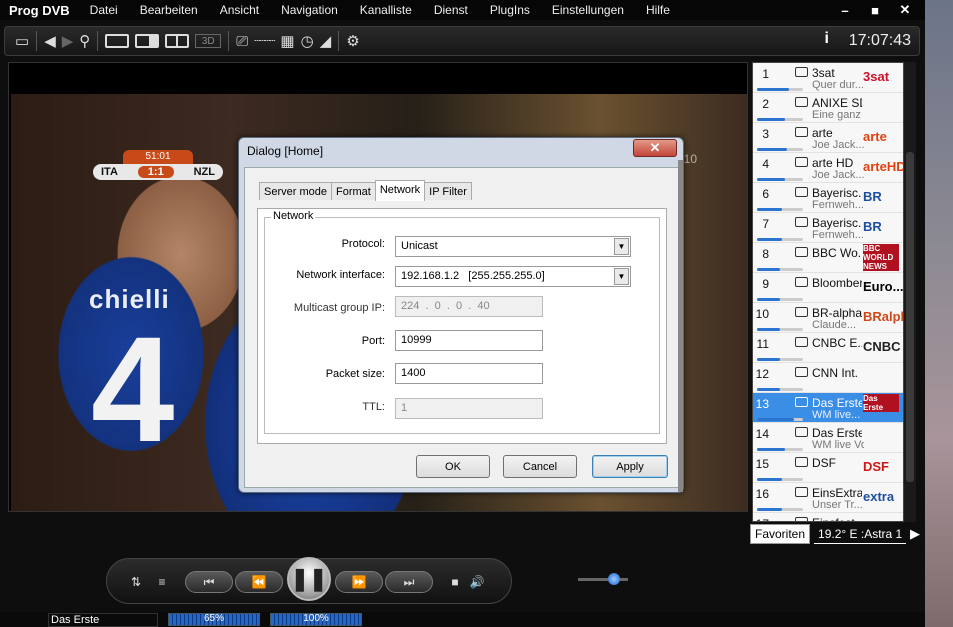 The width and height of the screenshot is (953, 627). Describe the element at coordinates (353, 191) in the screenshot. I see `tab-format: Format` at that location.